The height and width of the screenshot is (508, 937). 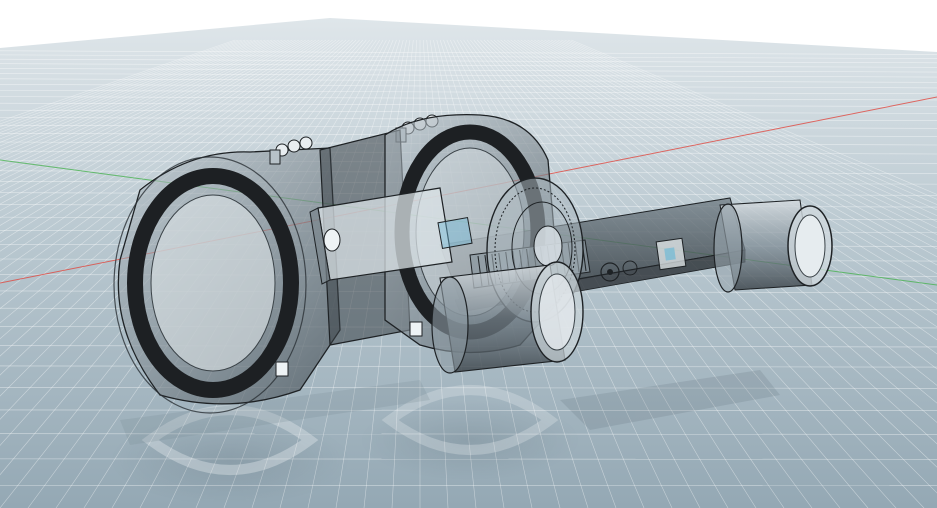 I want to click on slide-block-pin, so click(x=332, y=240).